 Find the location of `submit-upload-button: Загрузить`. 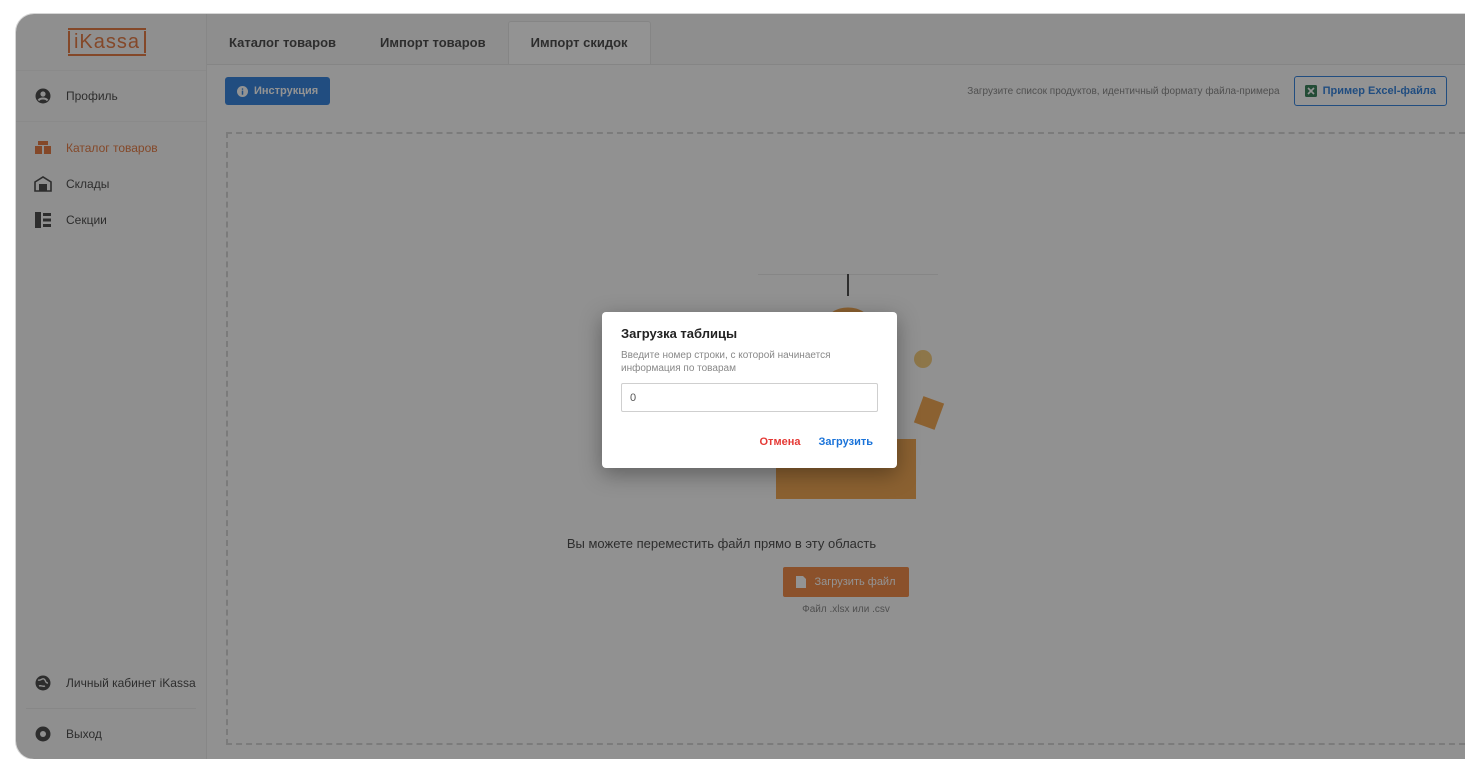

submit-upload-button: Загрузить is located at coordinates (845, 442).